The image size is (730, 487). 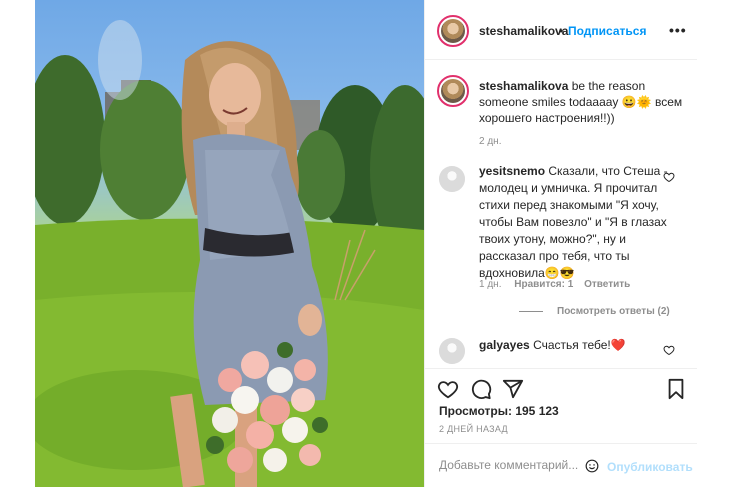 I want to click on view-replies-button: Посмотреть ответы (2), so click(x=594, y=311).